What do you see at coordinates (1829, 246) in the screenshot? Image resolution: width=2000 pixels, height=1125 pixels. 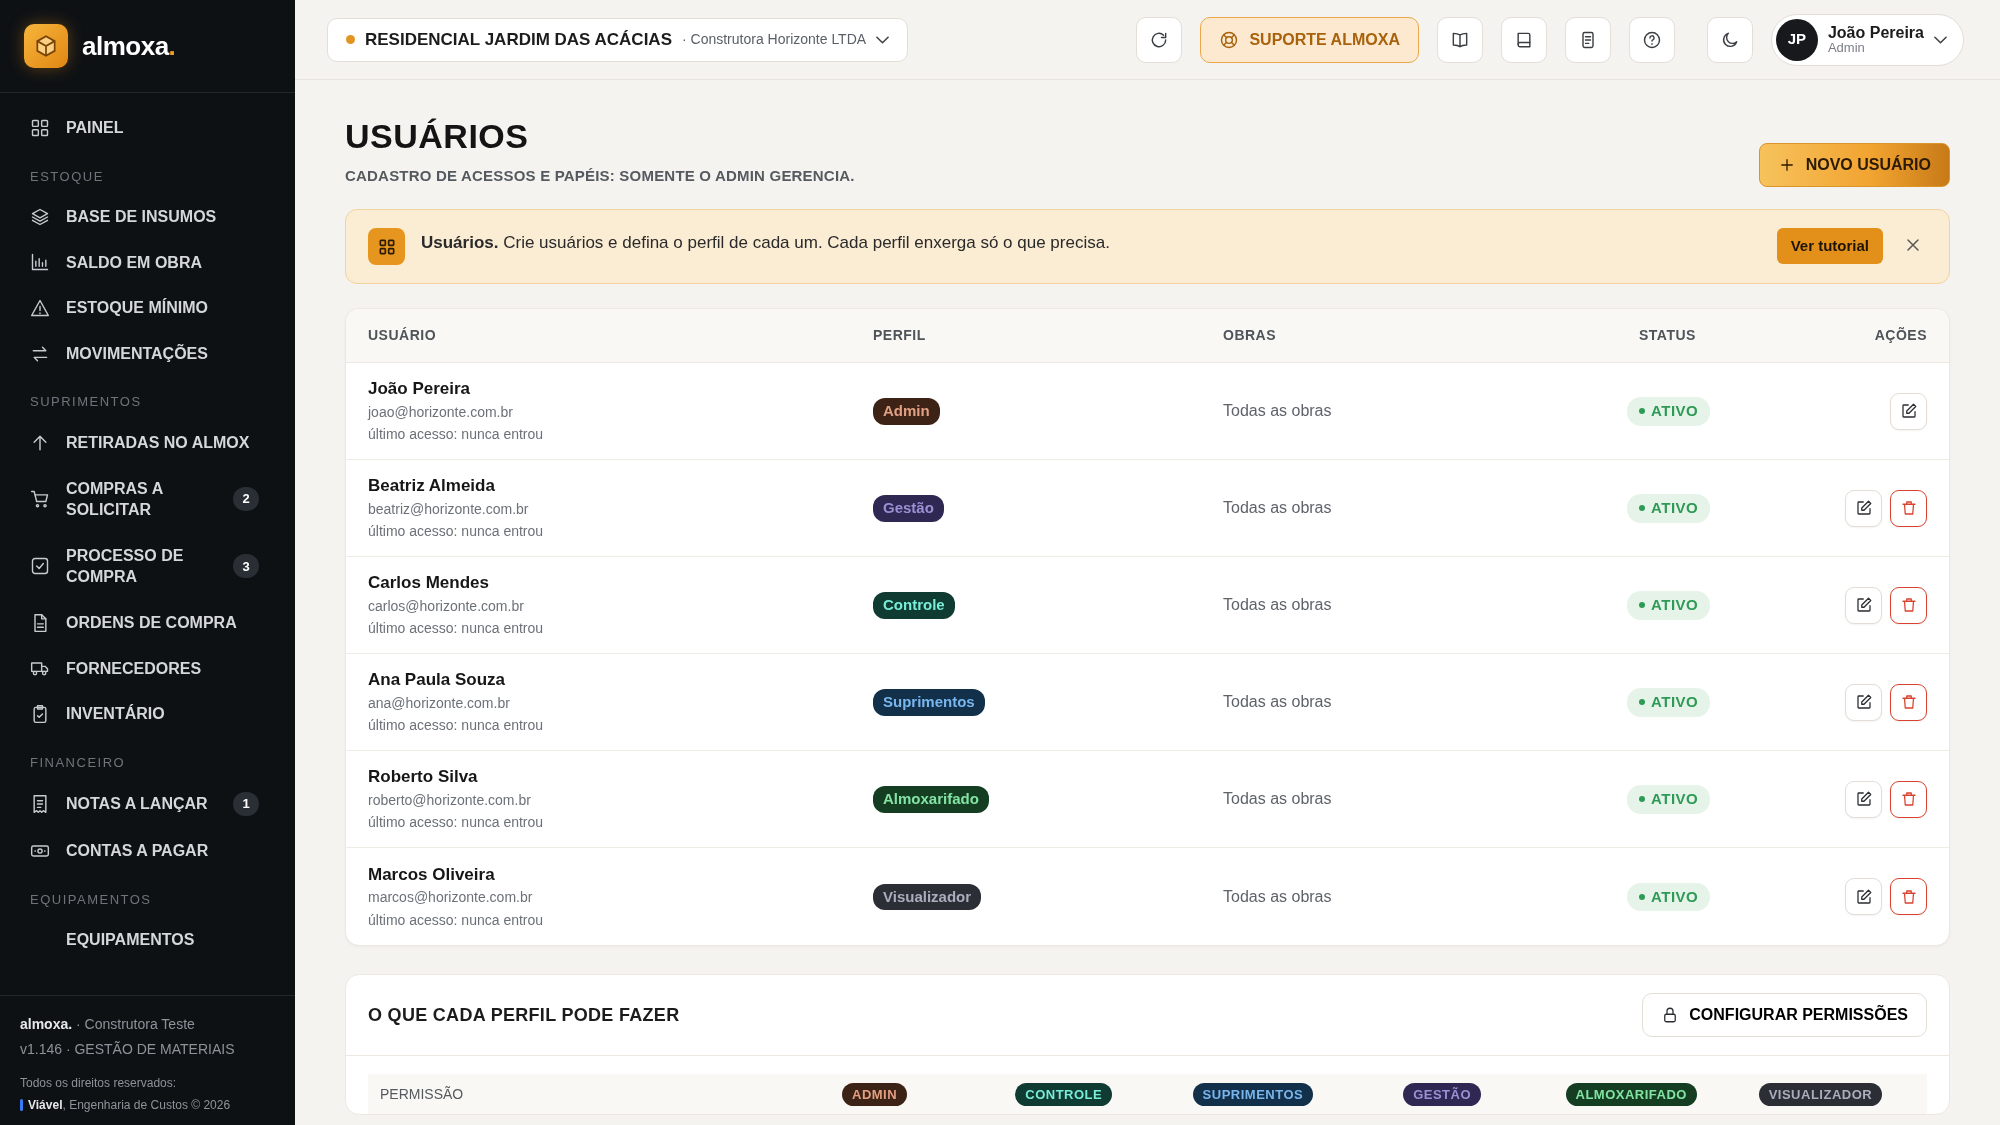 I see `tutorial-button: Ver tutorial` at bounding box center [1829, 246].